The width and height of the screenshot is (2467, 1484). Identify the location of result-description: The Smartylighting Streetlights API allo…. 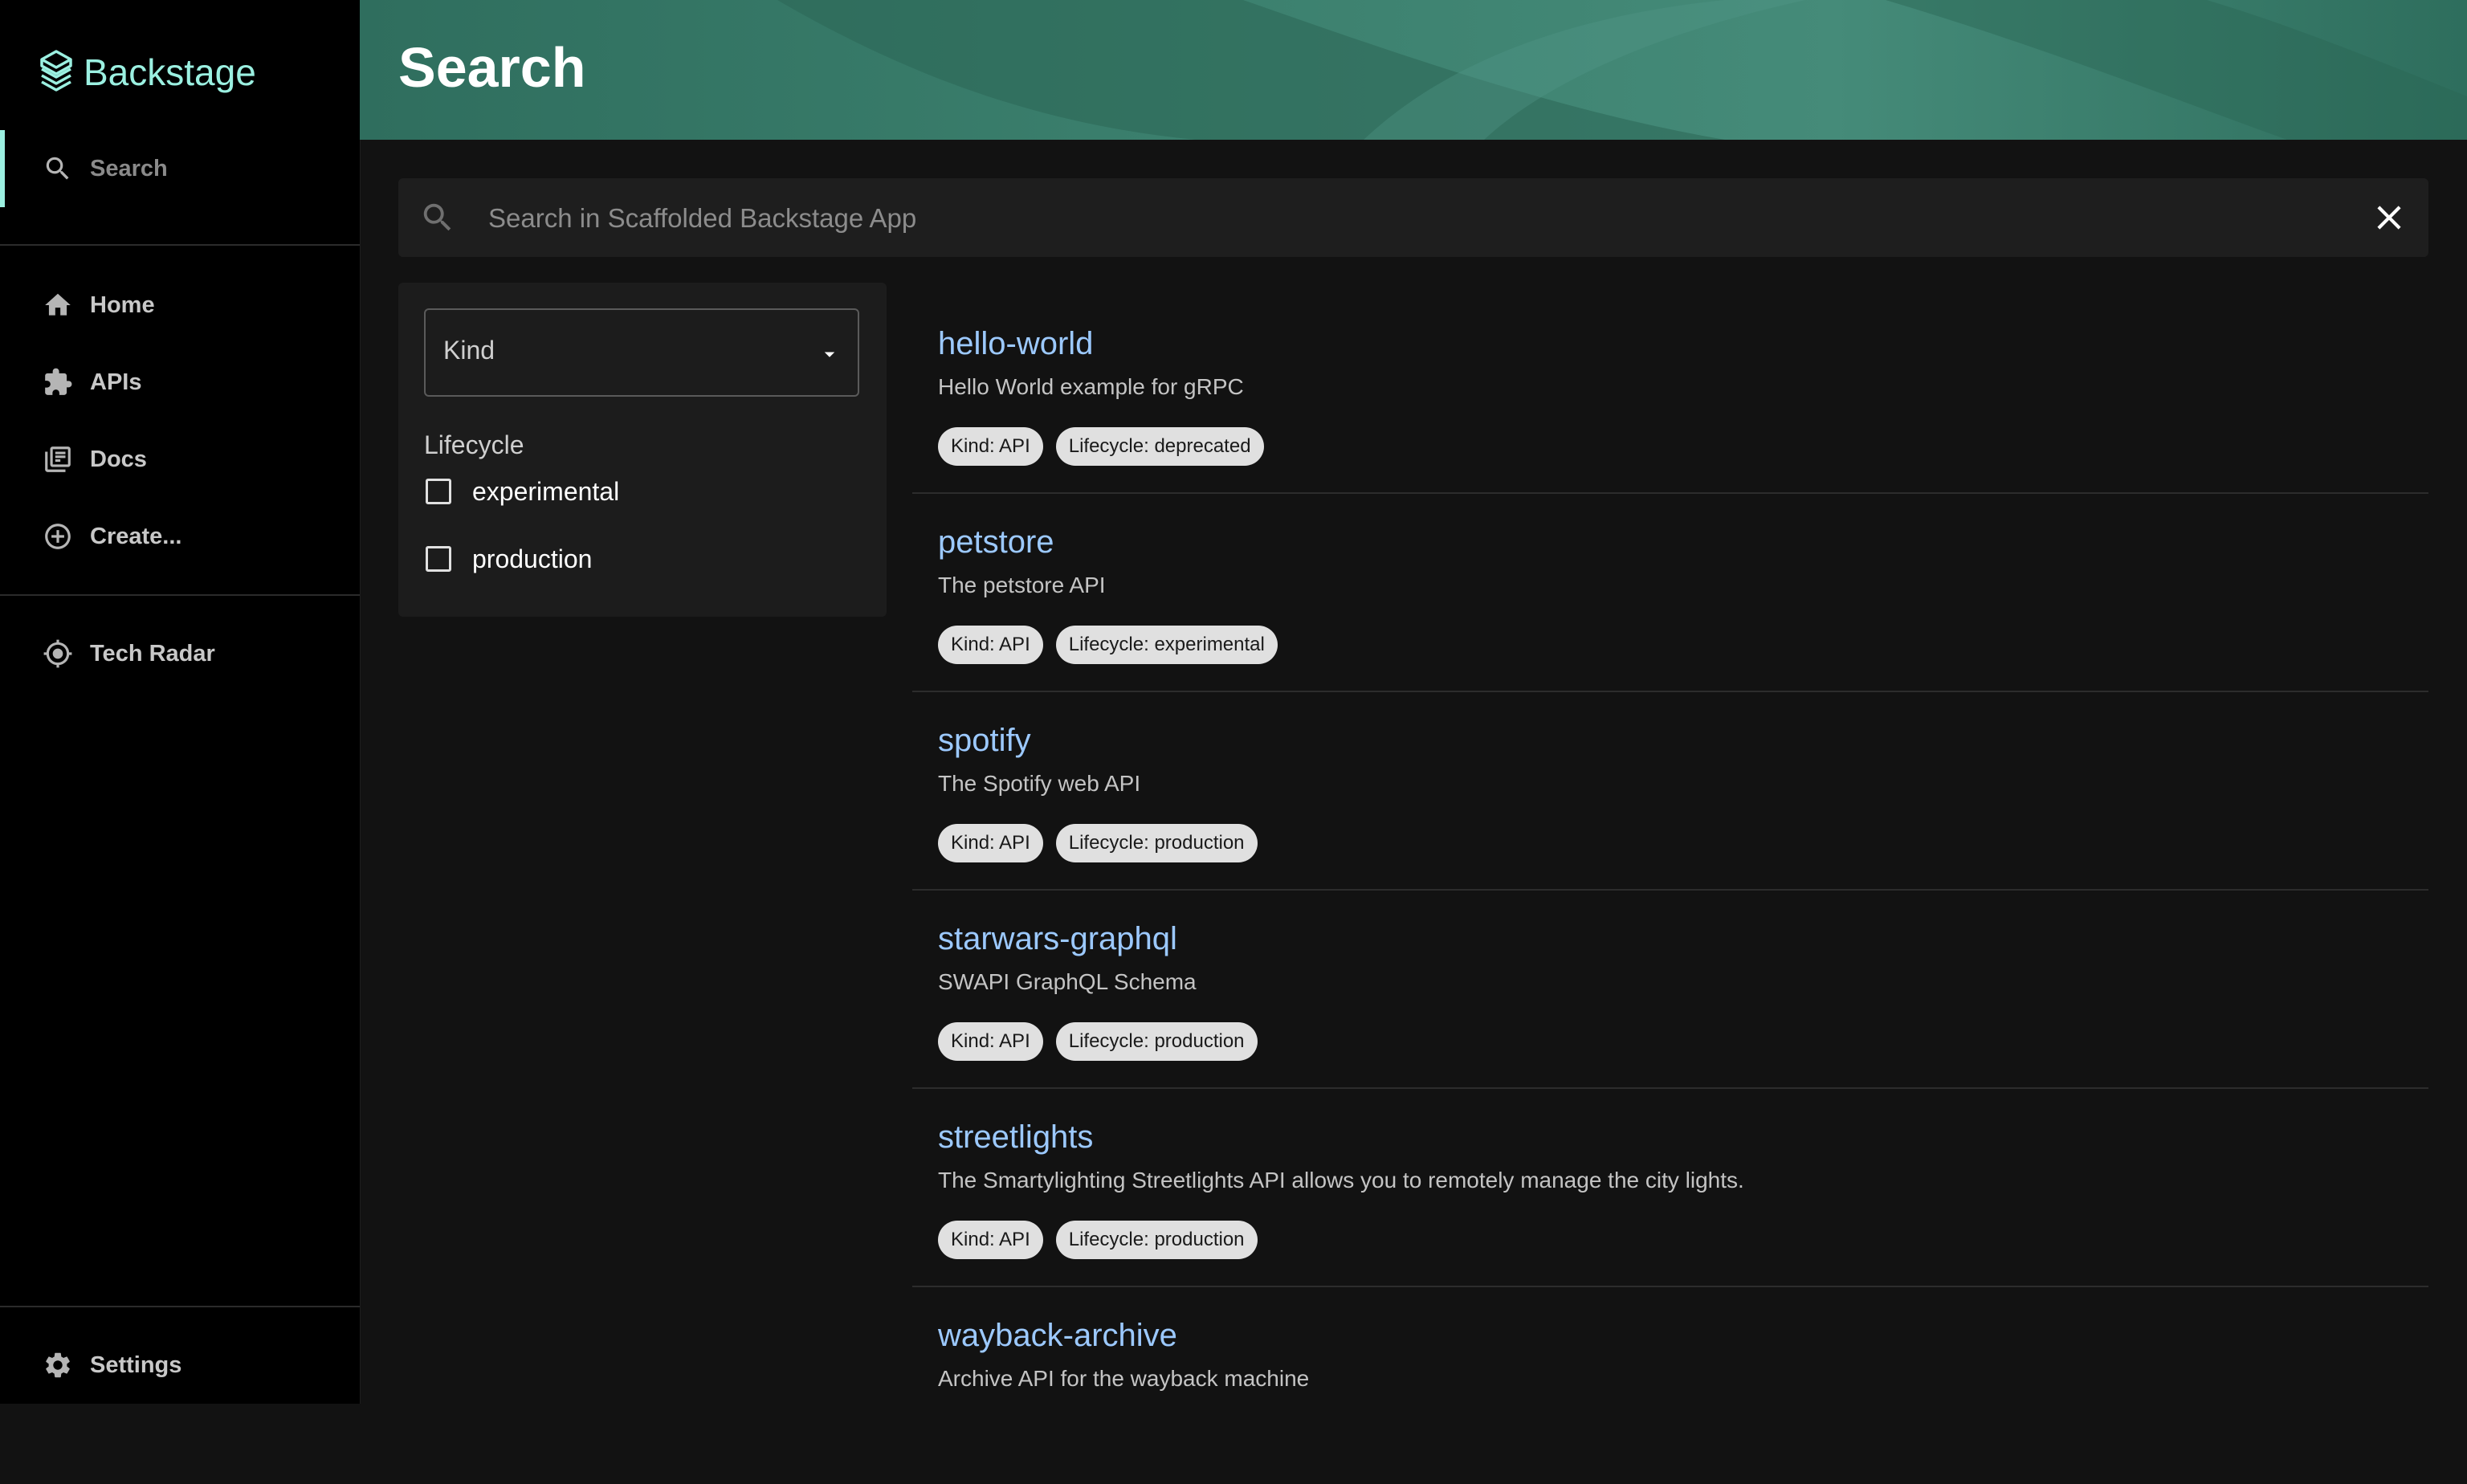
(1341, 1180).